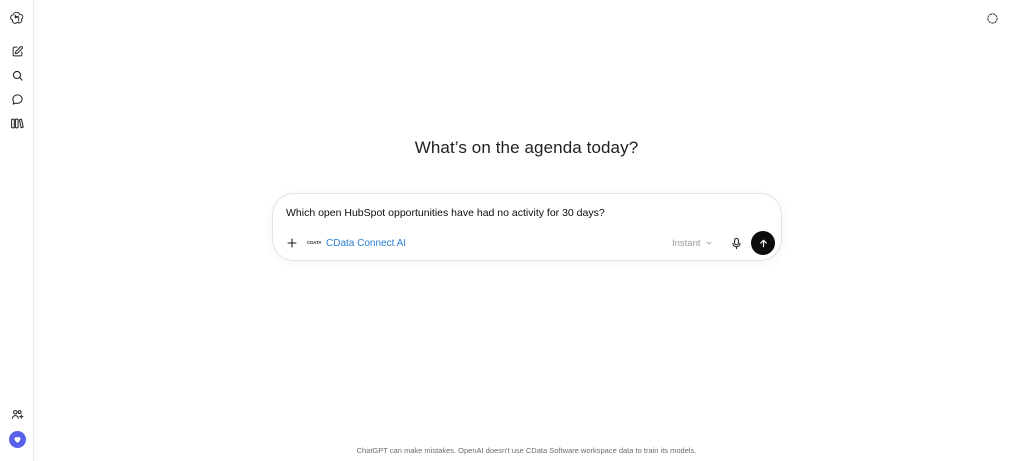 This screenshot has width=1019, height=461. Describe the element at coordinates (17, 75) in the screenshot. I see `search-icon` at that location.